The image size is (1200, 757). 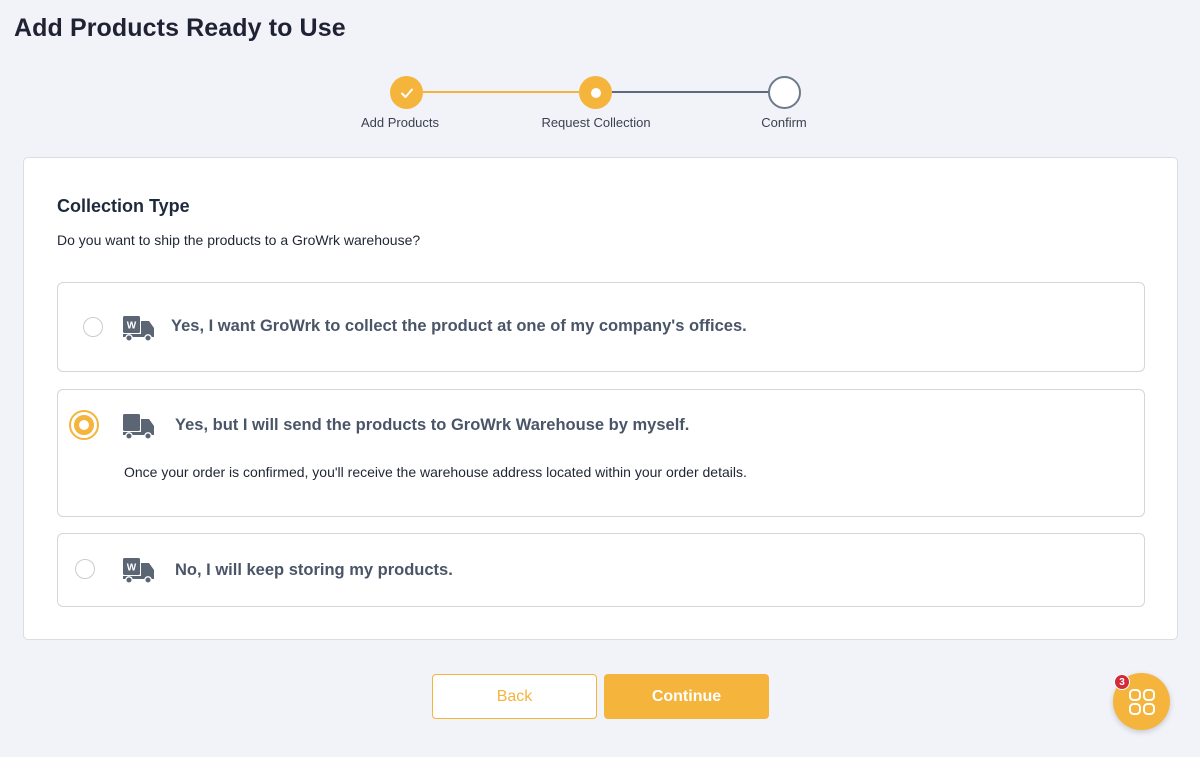 I want to click on step-label-request-collection: Request Collection, so click(x=596, y=122).